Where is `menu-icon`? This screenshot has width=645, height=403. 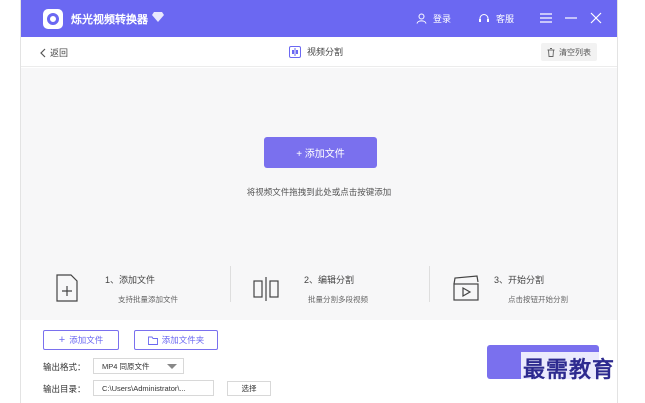
menu-icon is located at coordinates (546, 18).